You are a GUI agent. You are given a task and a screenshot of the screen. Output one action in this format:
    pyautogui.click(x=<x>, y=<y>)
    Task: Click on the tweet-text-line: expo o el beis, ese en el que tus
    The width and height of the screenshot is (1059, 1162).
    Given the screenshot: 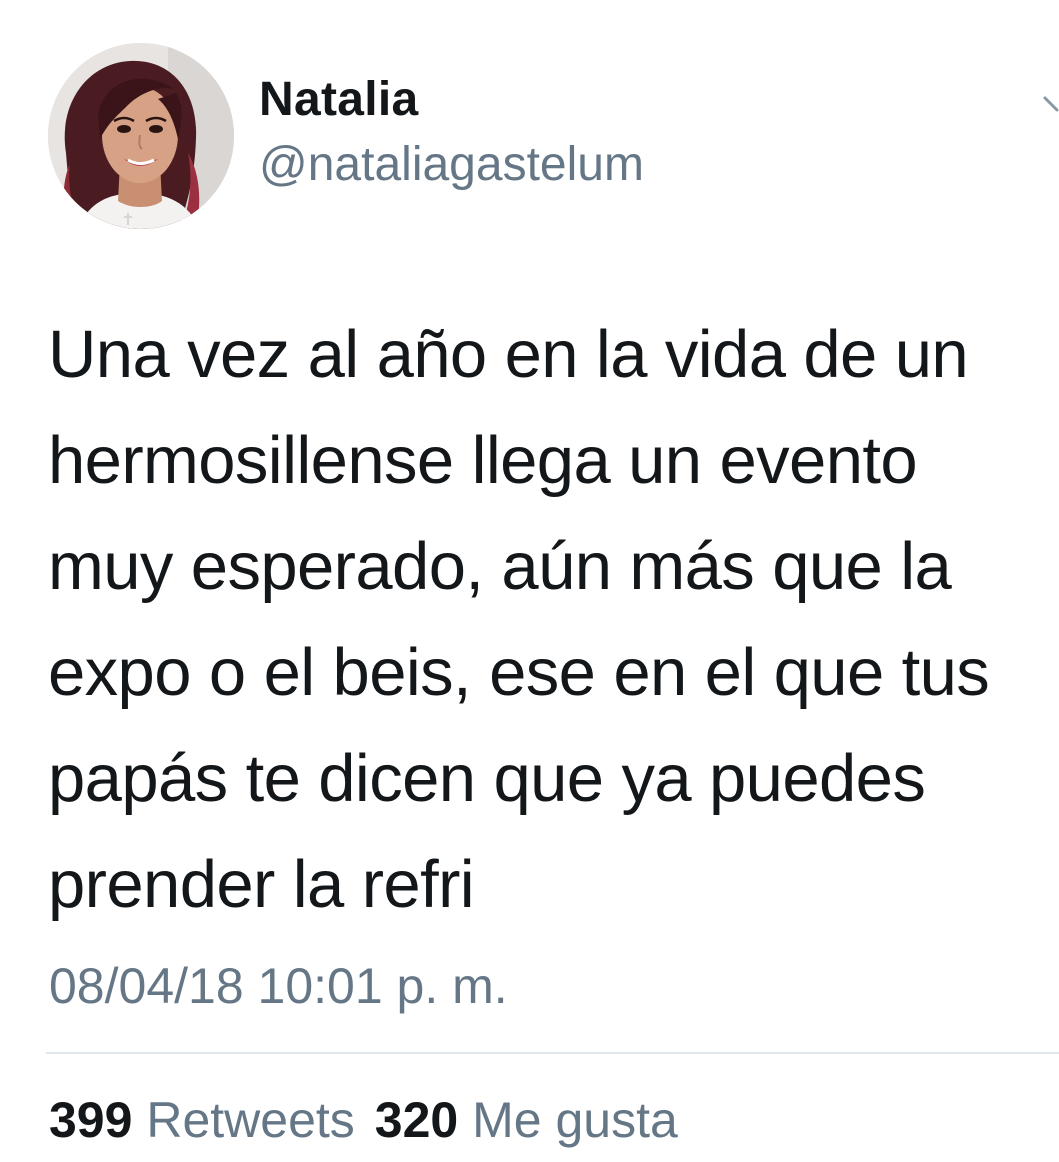 What is the action you would take?
    pyautogui.click(x=519, y=672)
    